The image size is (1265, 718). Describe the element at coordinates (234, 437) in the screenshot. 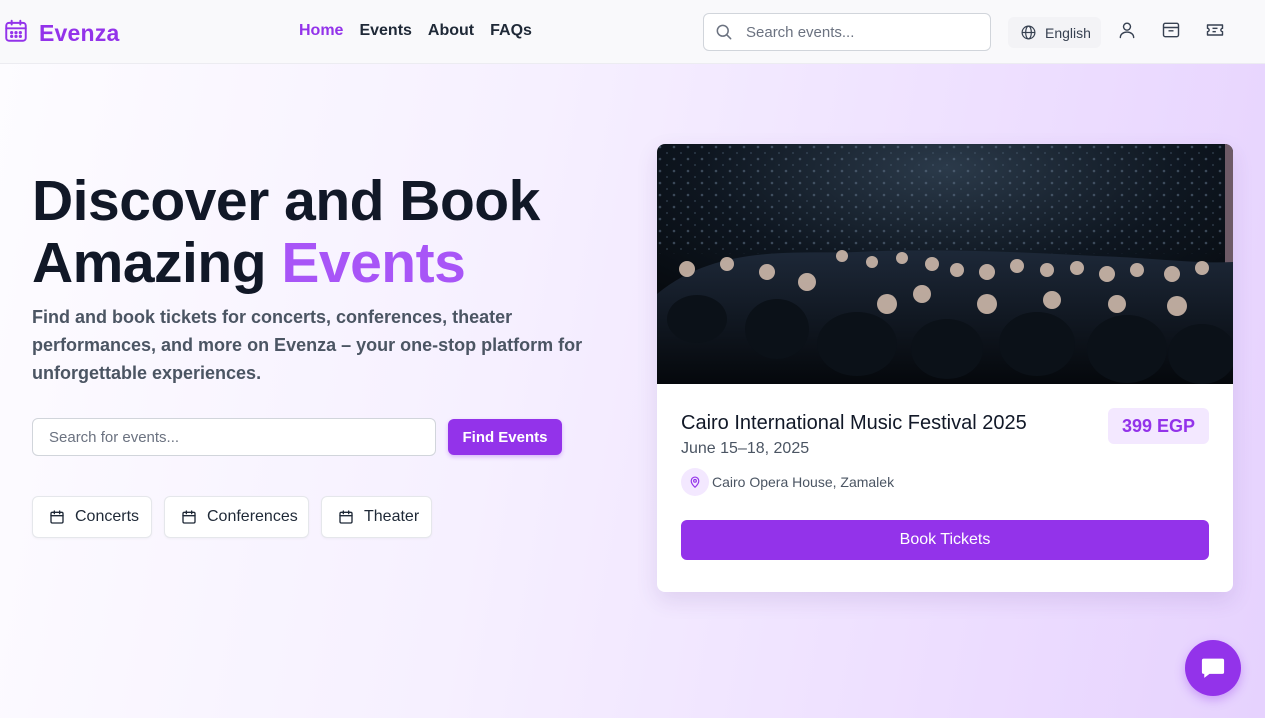

I see `hero-search-input` at that location.